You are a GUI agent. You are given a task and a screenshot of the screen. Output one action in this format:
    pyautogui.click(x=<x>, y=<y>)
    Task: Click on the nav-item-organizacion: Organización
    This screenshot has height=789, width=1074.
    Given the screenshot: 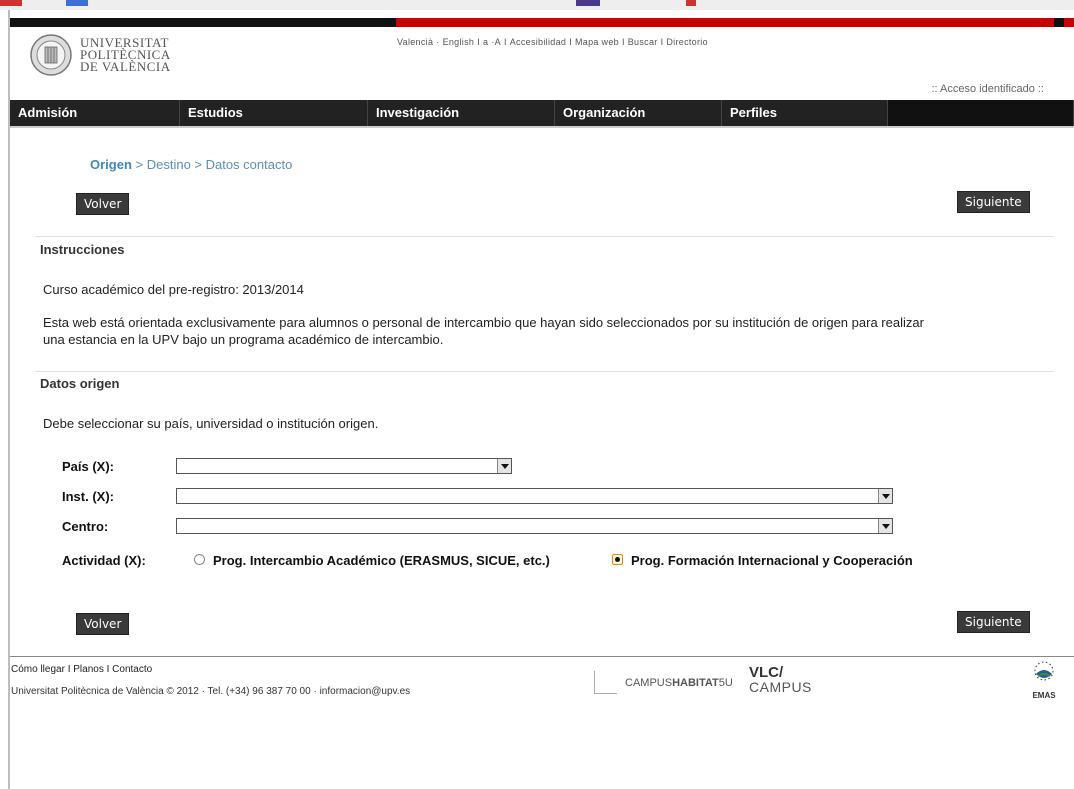 What is the action you would take?
    pyautogui.click(x=638, y=113)
    